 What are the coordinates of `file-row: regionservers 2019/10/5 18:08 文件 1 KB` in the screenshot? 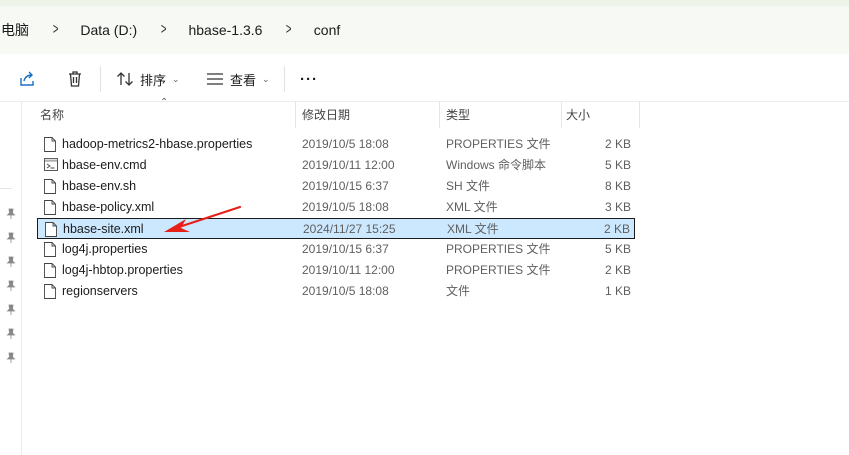 It's located at (336, 291).